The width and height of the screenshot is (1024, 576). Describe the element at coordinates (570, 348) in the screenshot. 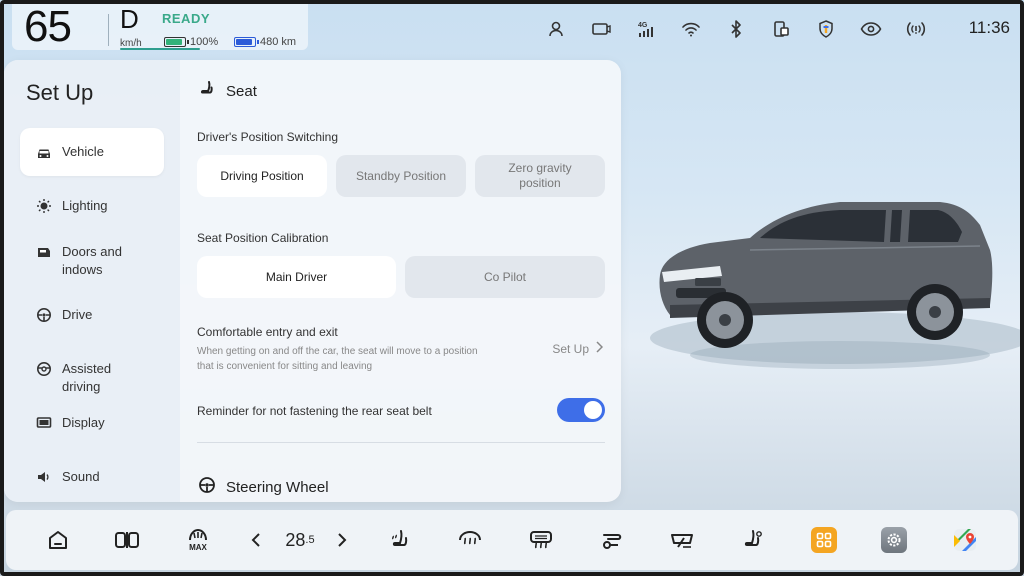

I see `setup-link-label: Set Up` at that location.